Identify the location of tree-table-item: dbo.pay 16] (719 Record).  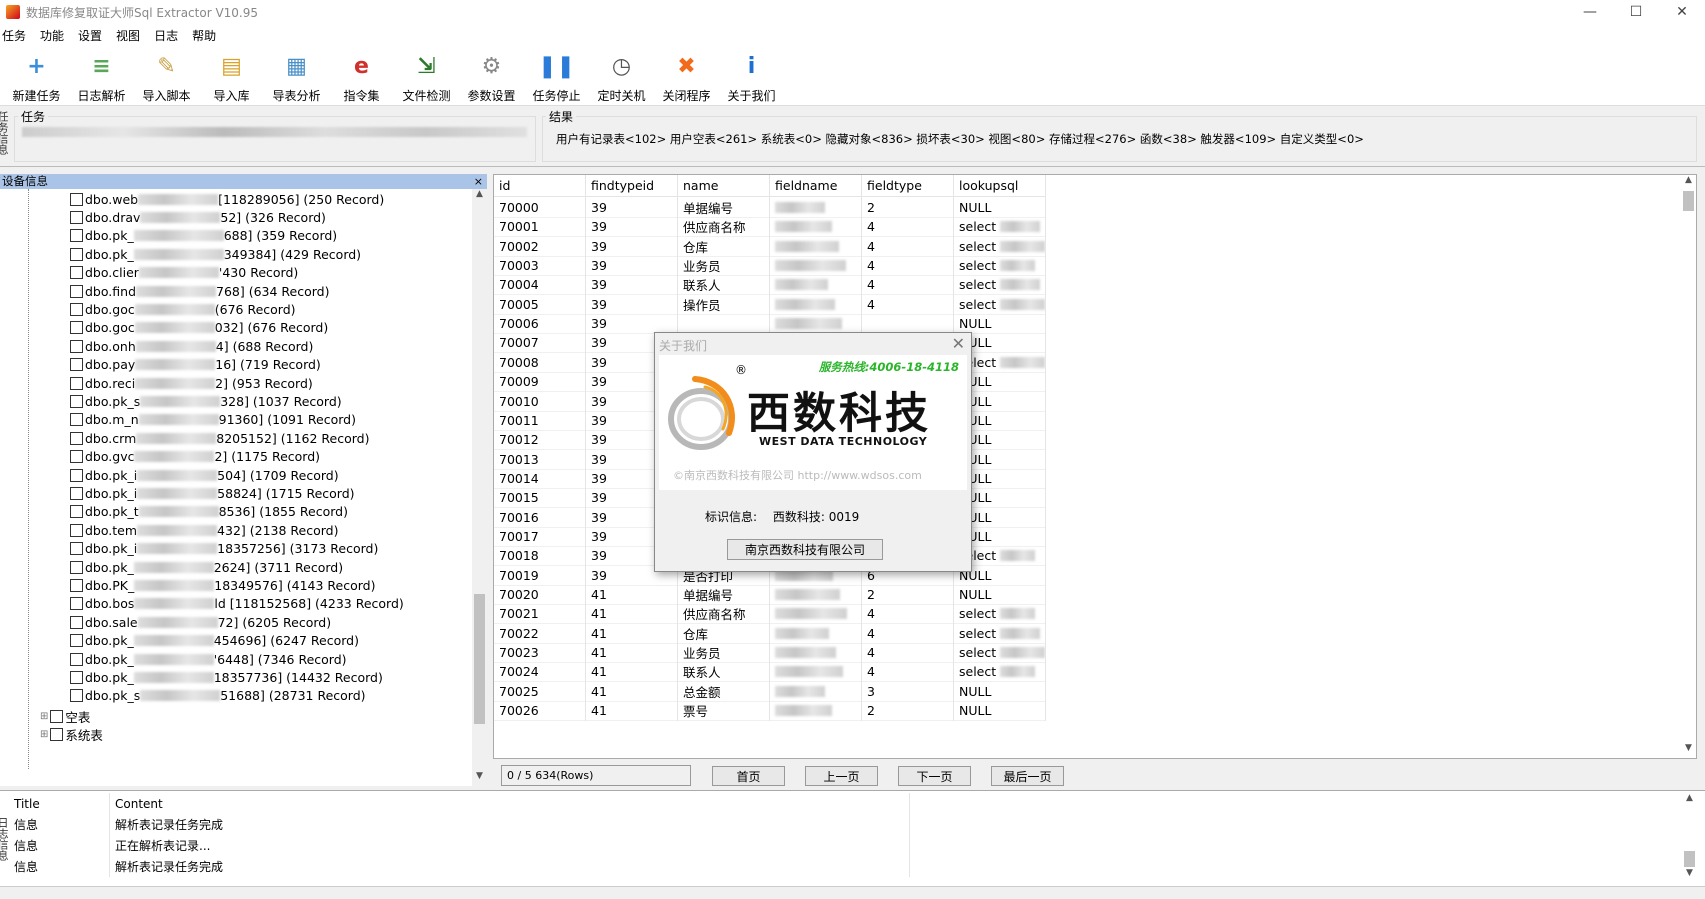
(195, 365).